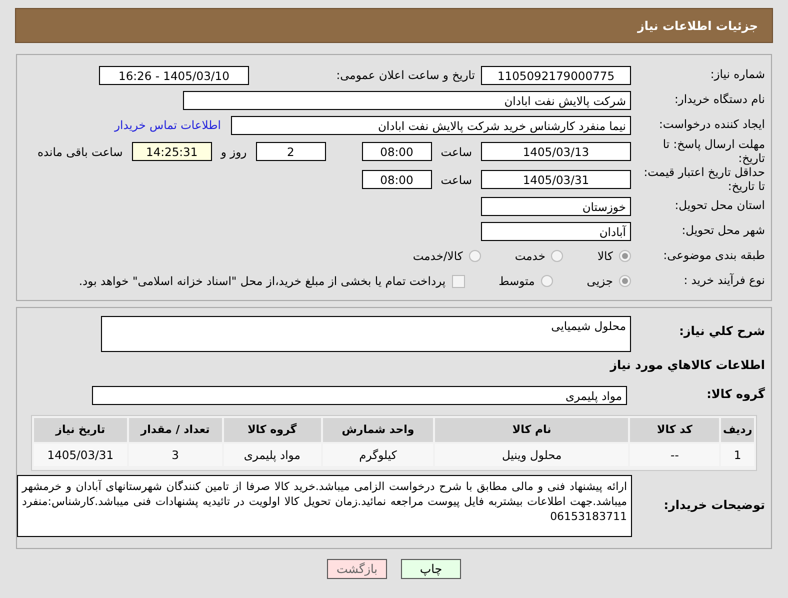 This screenshot has height=598, width=788. What do you see at coordinates (556, 231) in the screenshot?
I see `city-field: آبادان` at bounding box center [556, 231].